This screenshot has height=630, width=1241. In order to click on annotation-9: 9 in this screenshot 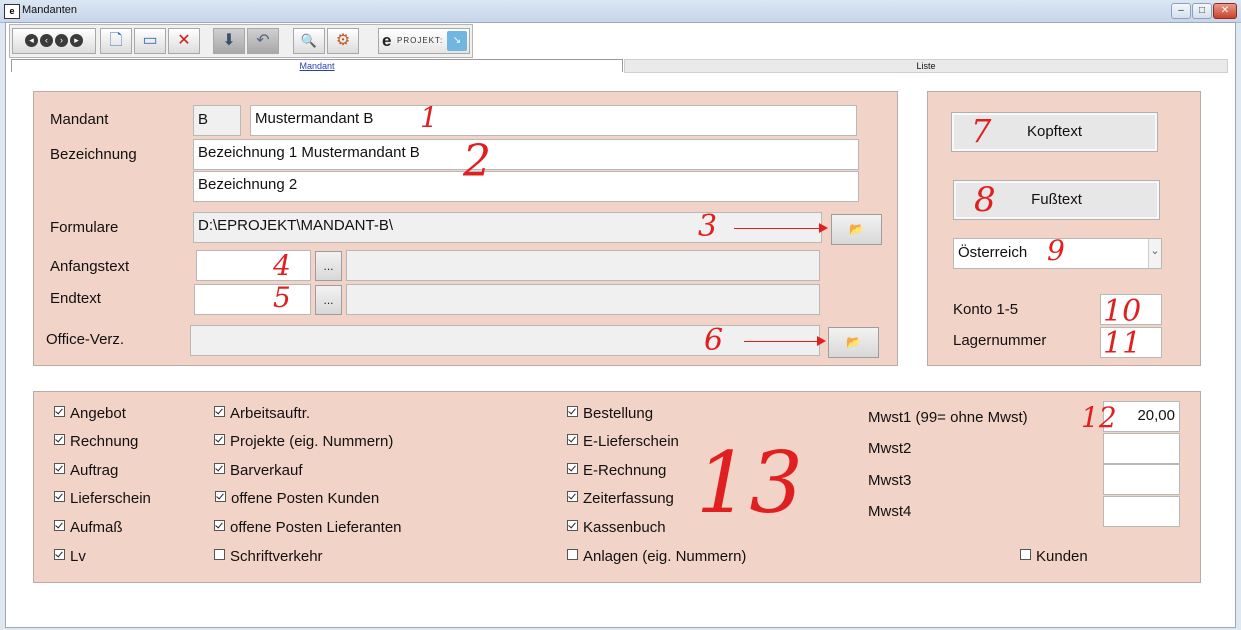, I will do `click(1056, 250)`.